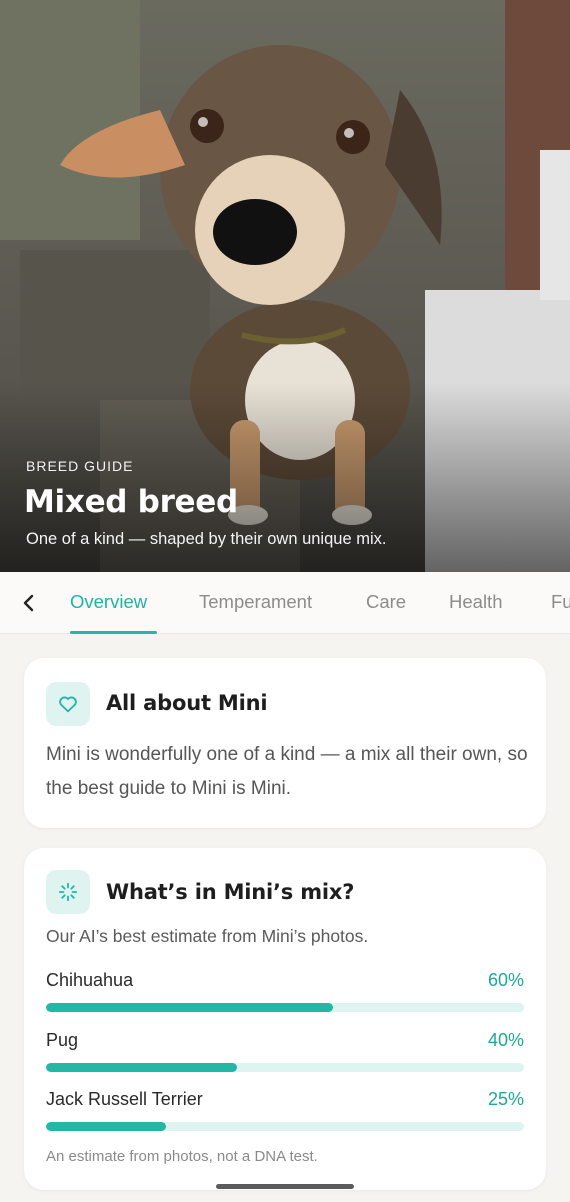 This screenshot has width=570, height=1202. What do you see at coordinates (80, 466) in the screenshot?
I see `breed-guide-eyebrow: BREED GUIDE` at bounding box center [80, 466].